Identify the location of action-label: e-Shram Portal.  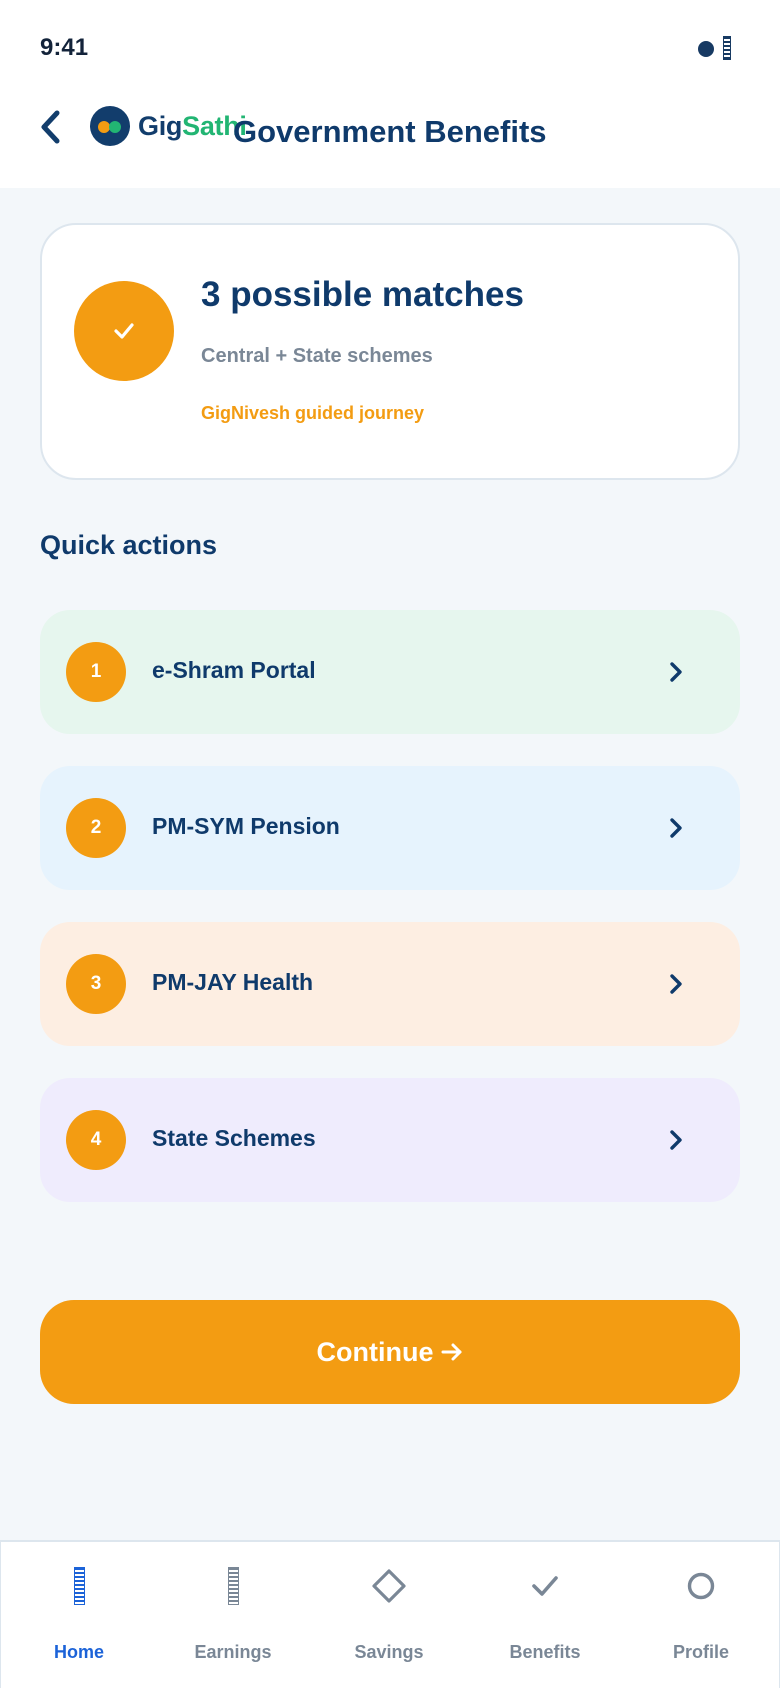
(234, 670).